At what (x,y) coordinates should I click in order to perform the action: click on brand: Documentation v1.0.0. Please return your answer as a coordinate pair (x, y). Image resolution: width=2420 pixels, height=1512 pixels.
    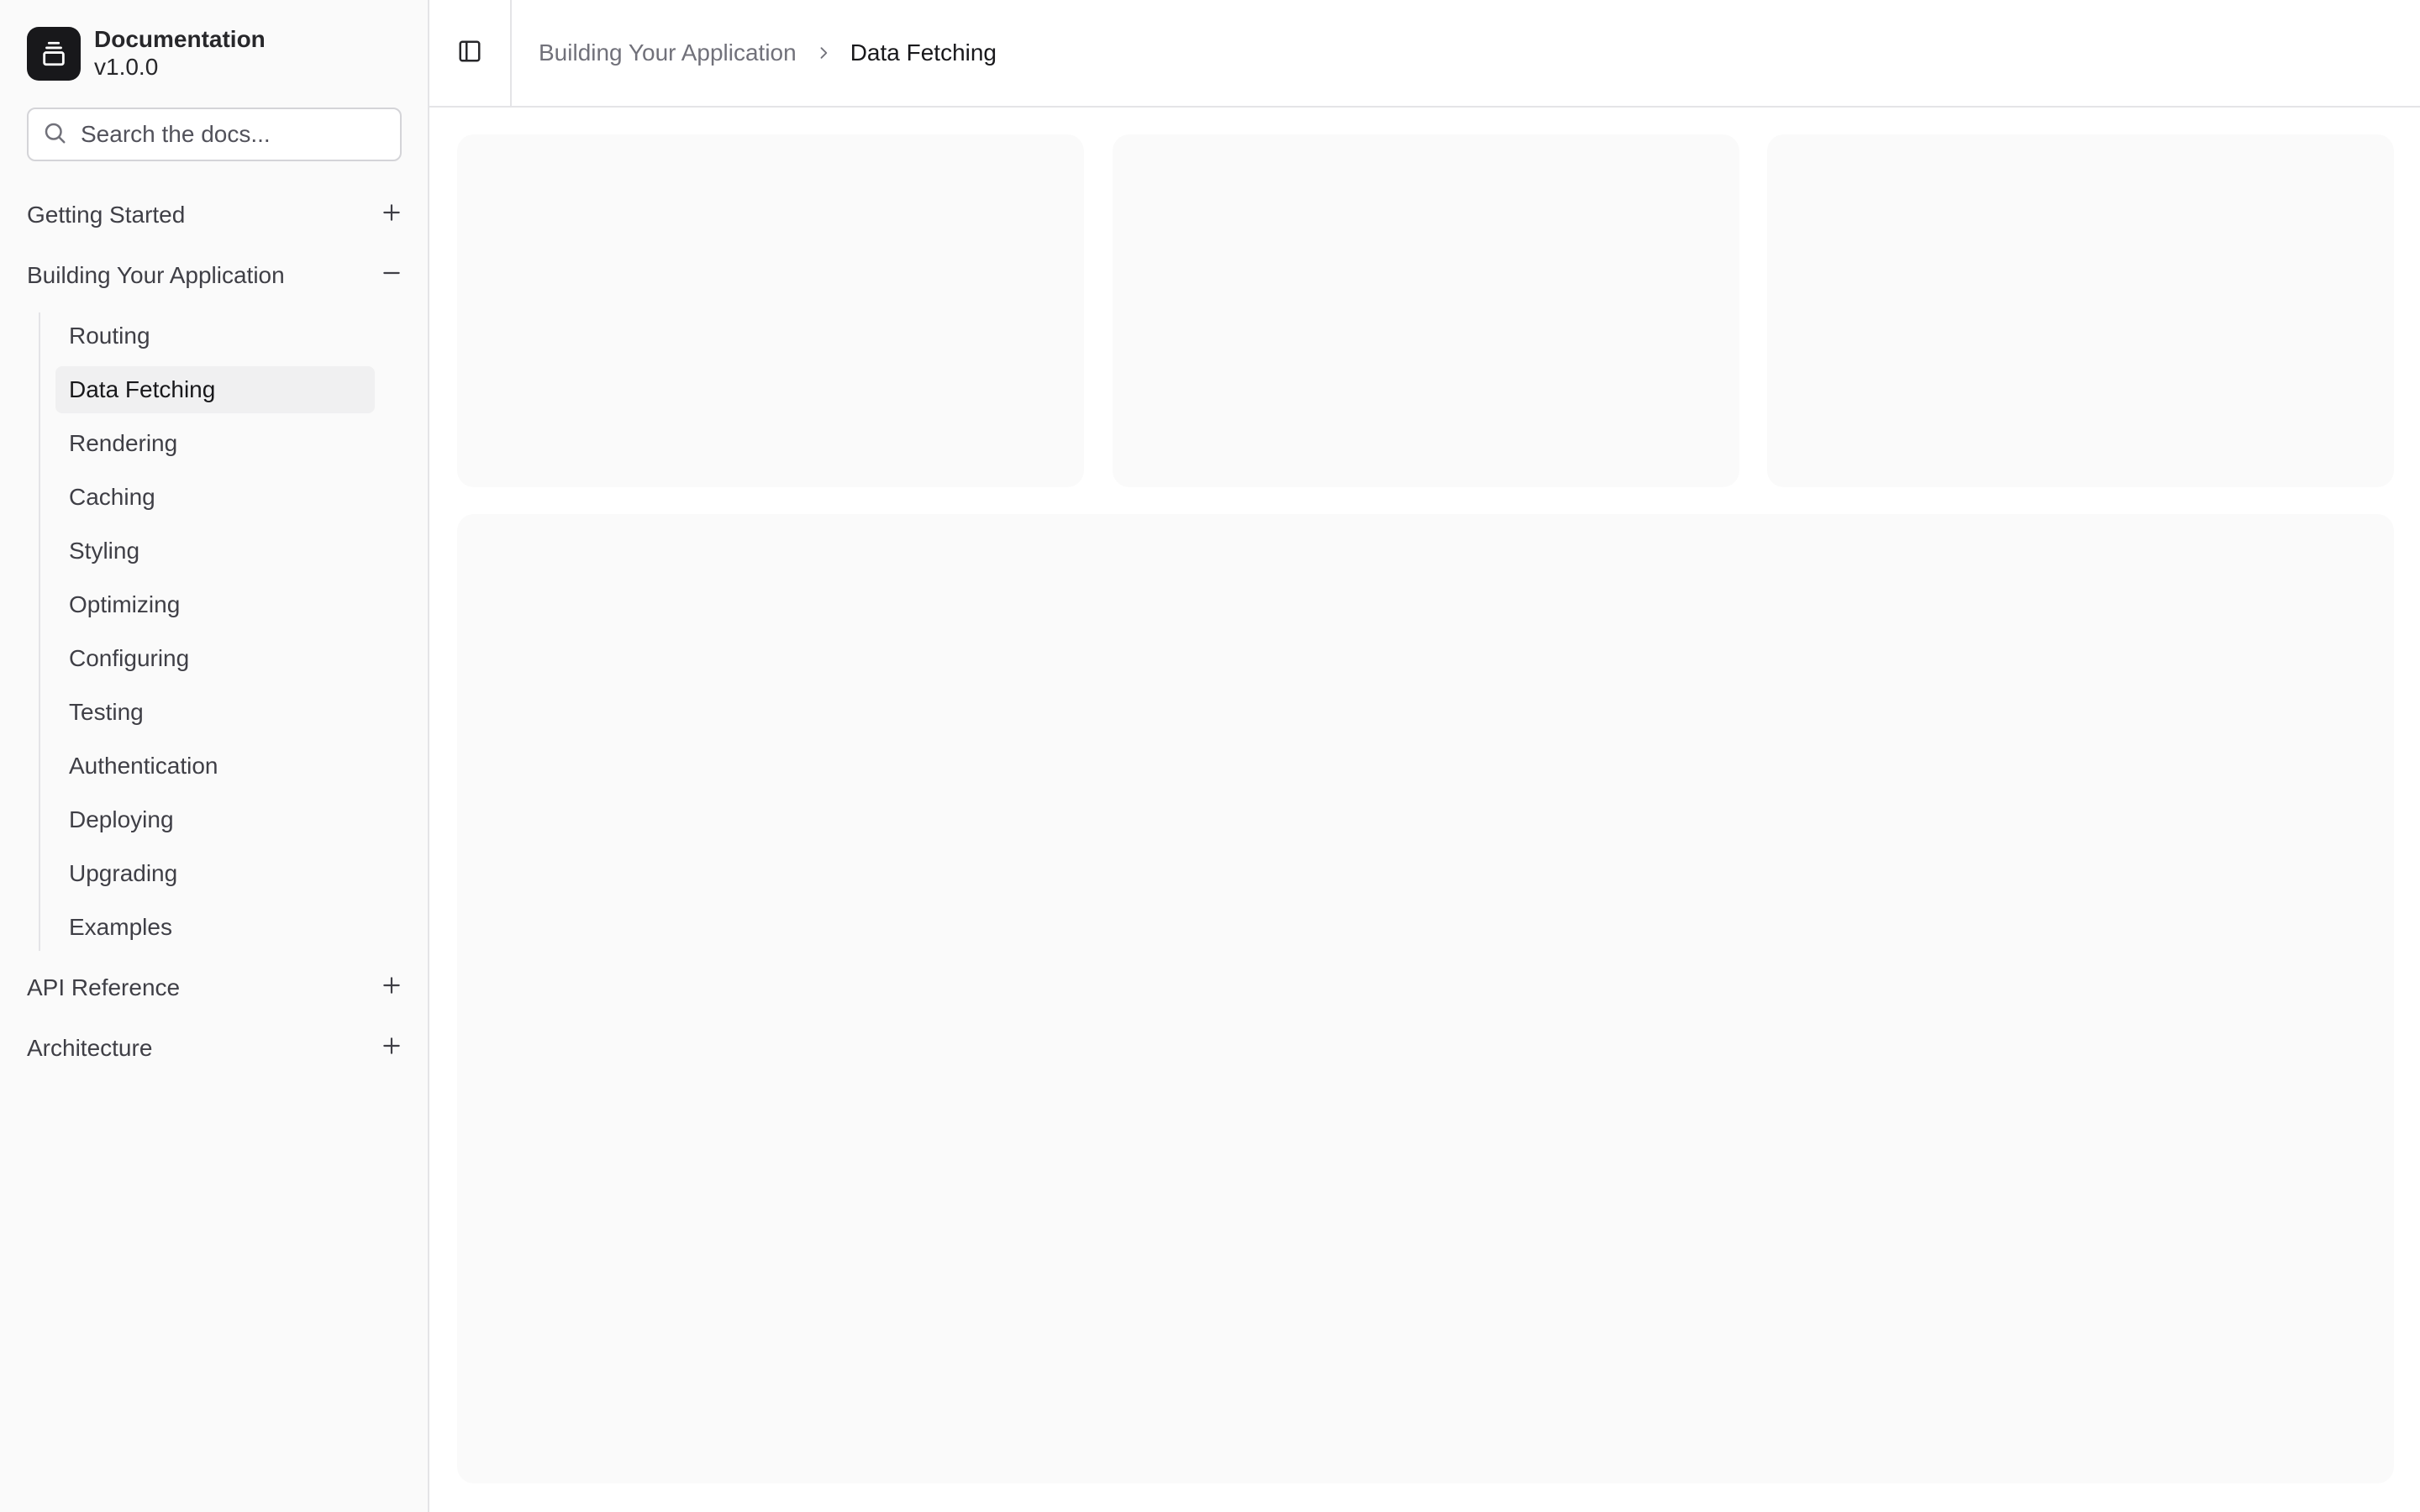
    Looking at the image, I should click on (146, 53).